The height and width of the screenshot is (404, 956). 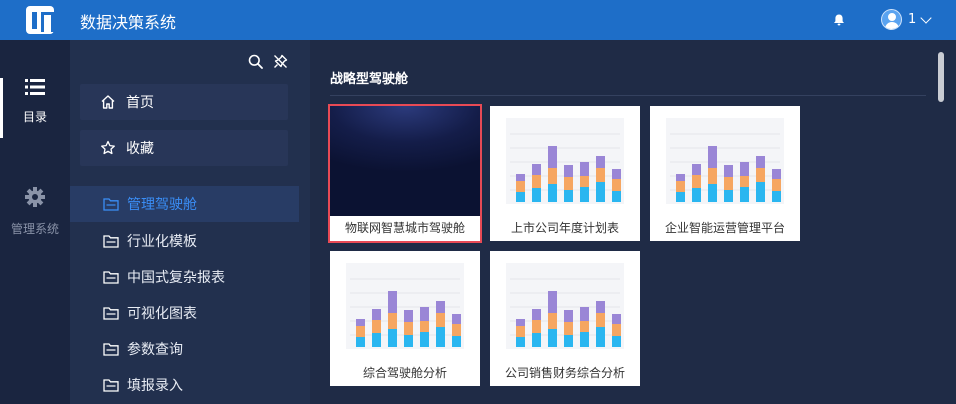 What do you see at coordinates (35, 216) in the screenshot?
I see `rail-item-management: 管理系统` at bounding box center [35, 216].